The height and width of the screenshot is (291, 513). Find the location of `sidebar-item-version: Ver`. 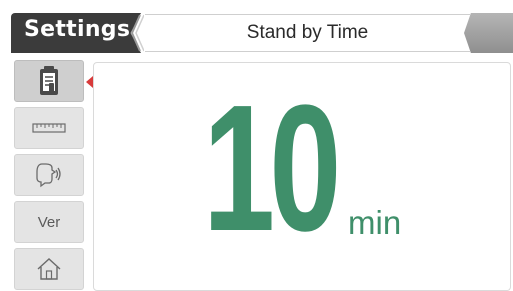

sidebar-item-version: Ver is located at coordinates (49, 222).